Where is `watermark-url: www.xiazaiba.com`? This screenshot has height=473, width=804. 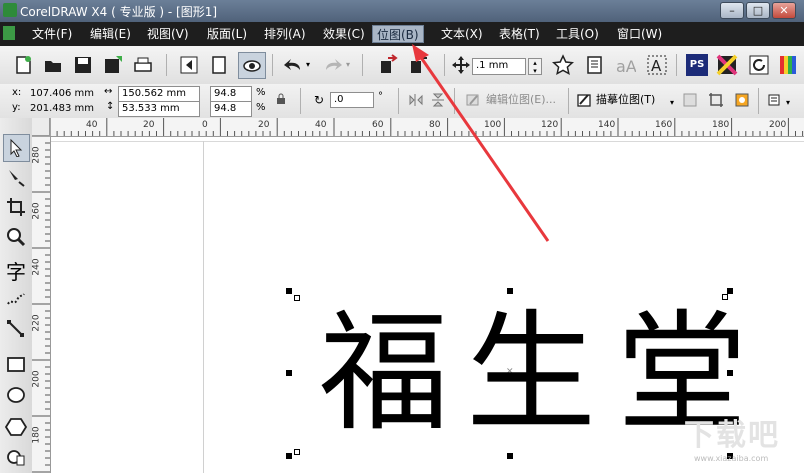 watermark-url: www.xiazaiba.com is located at coordinates (731, 458).